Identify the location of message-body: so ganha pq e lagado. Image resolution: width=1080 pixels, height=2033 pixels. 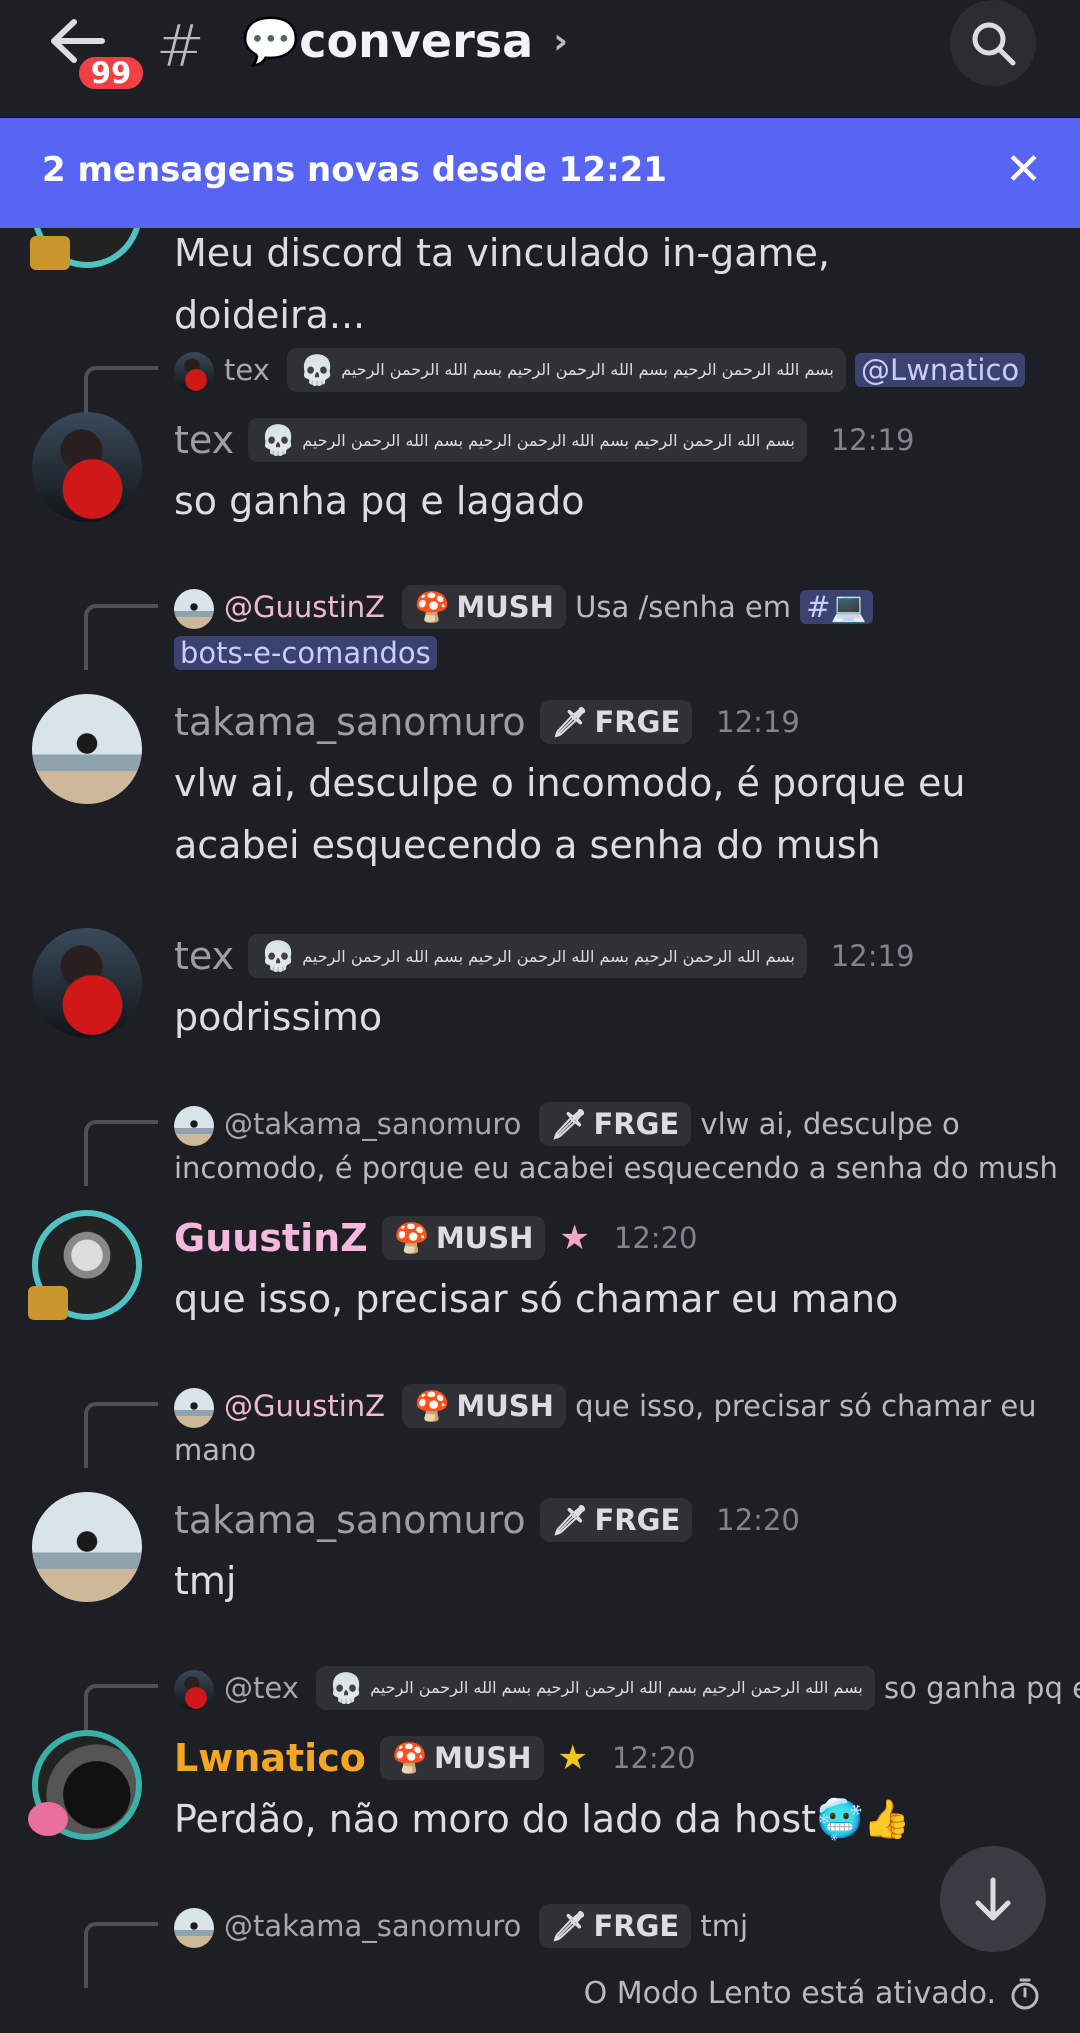
(379, 501).